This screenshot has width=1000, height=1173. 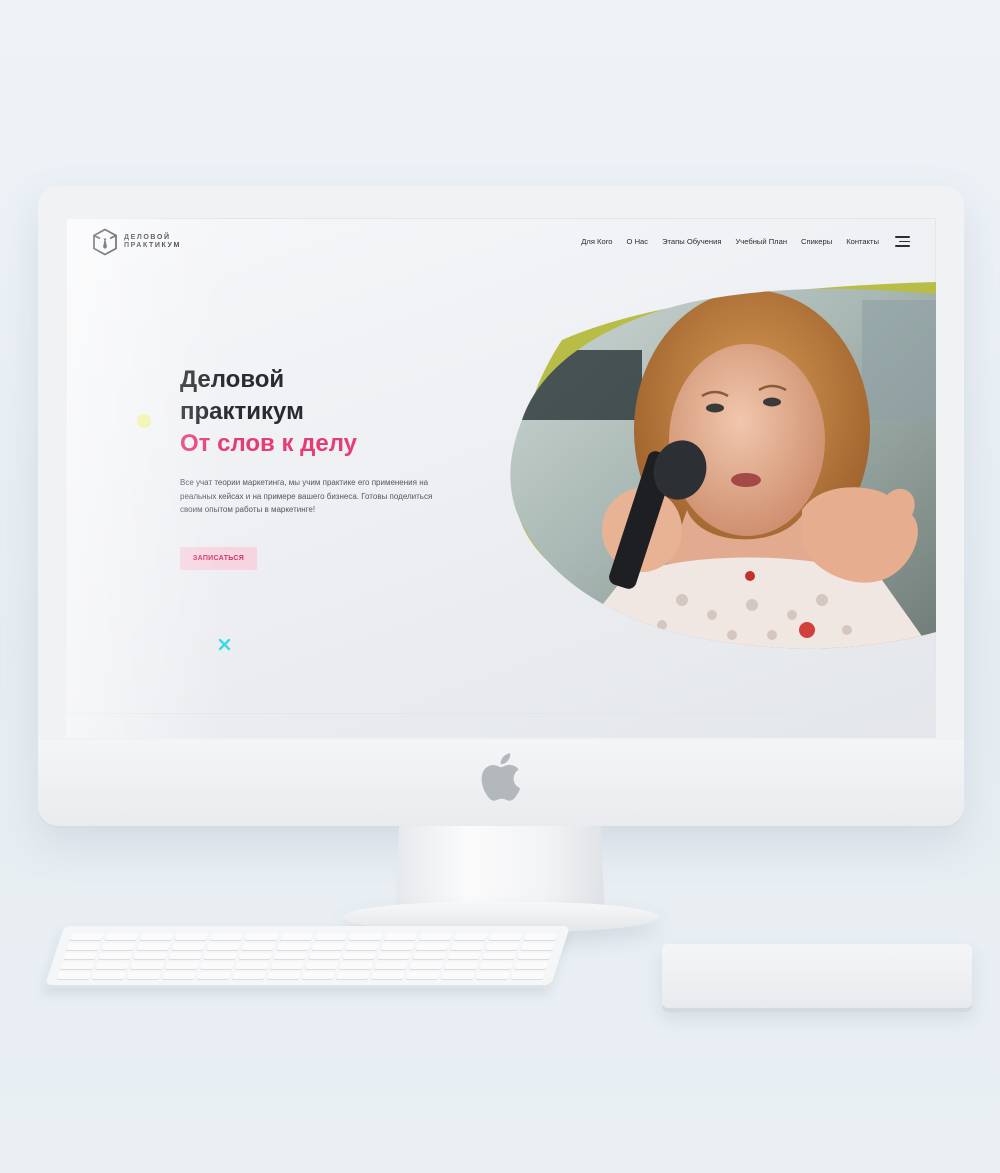 What do you see at coordinates (224, 644) in the screenshot?
I see `decorative-cross-icon` at bounding box center [224, 644].